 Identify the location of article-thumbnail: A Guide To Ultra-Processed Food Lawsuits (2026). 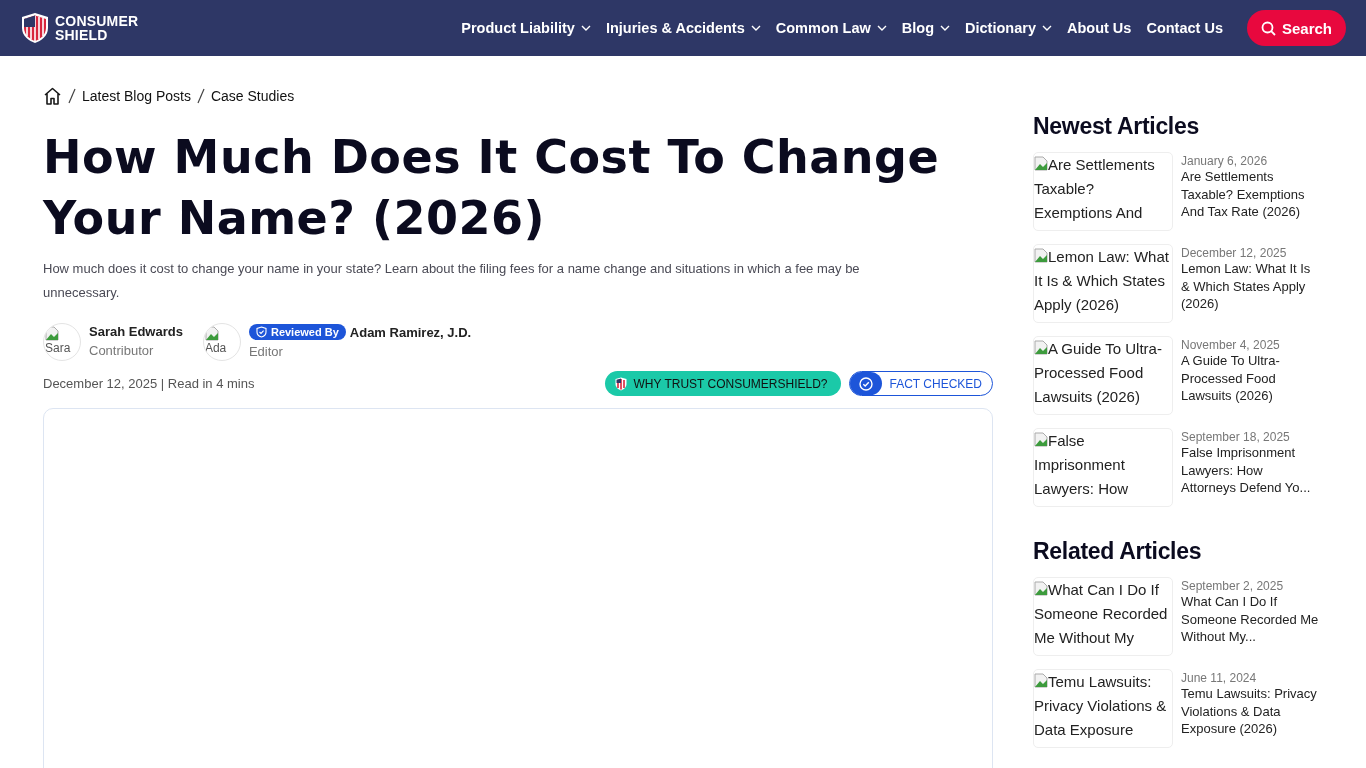
(1103, 375).